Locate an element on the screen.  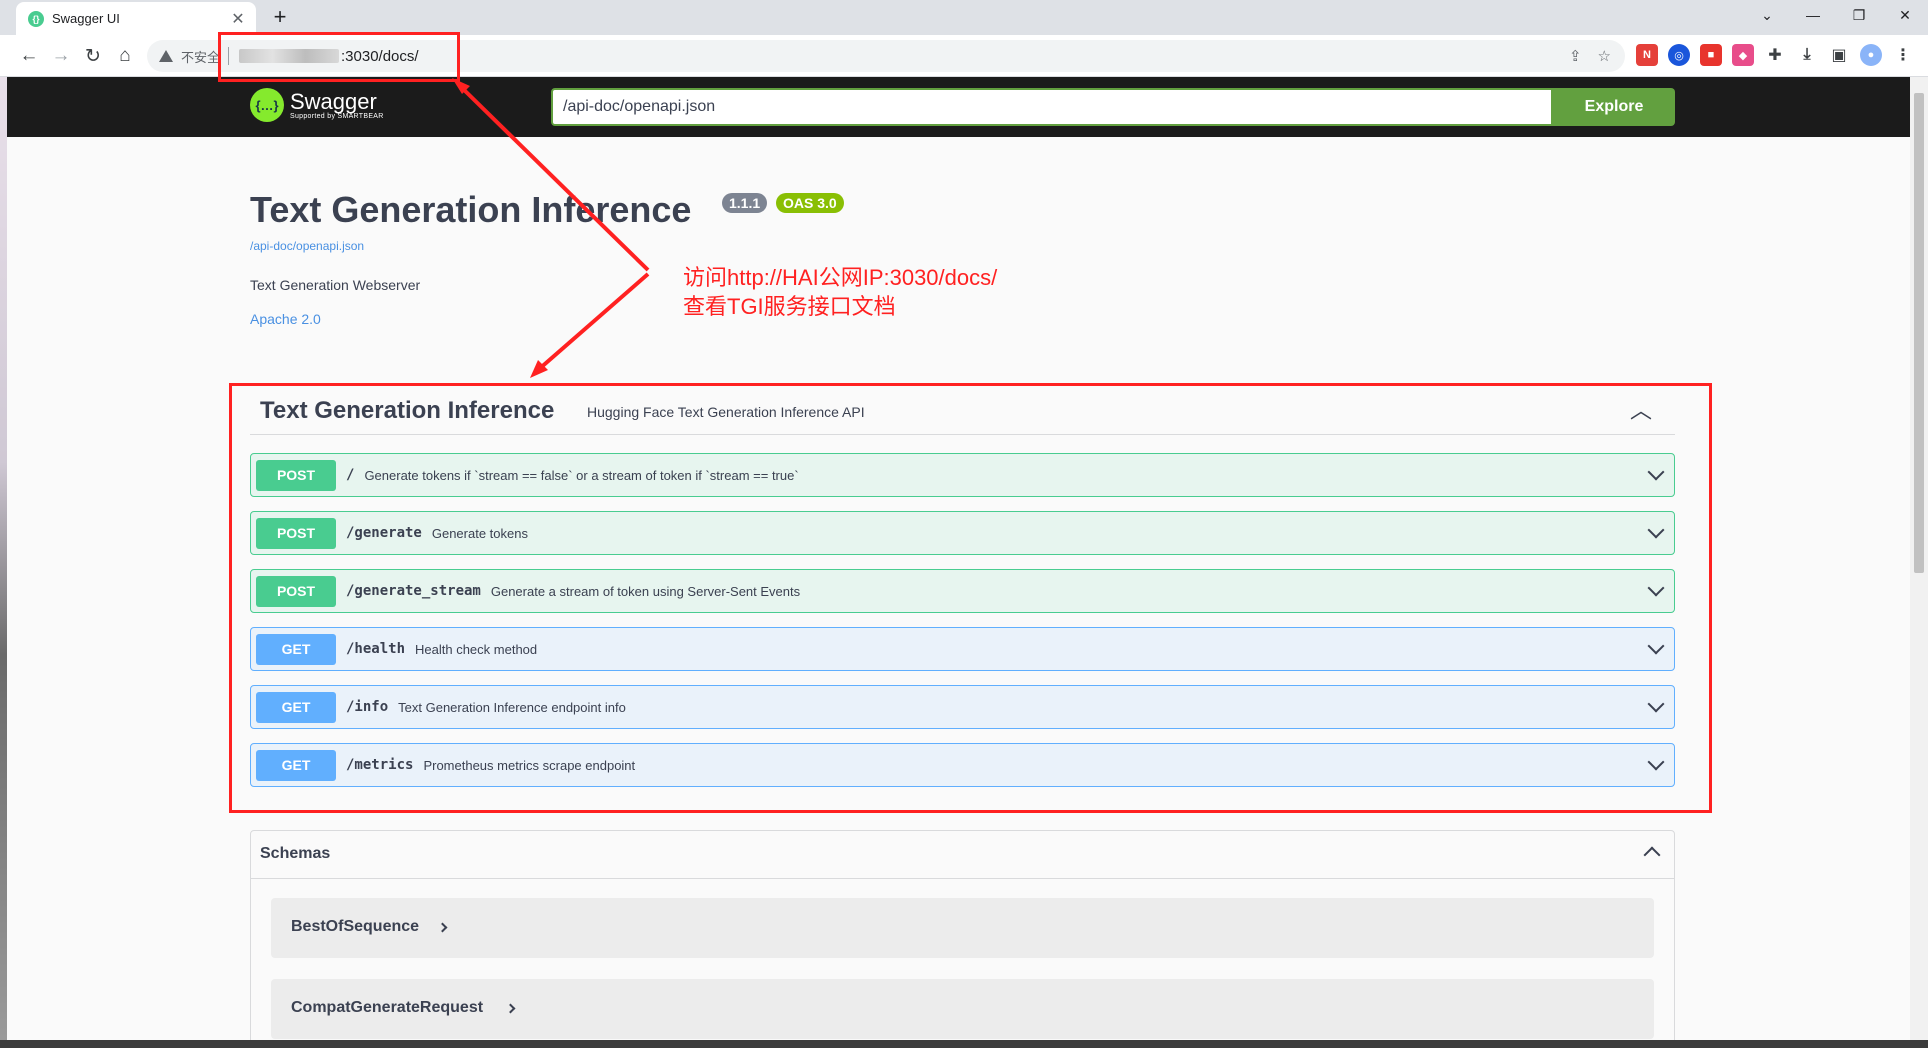
warning-icon is located at coordinates (166, 56).